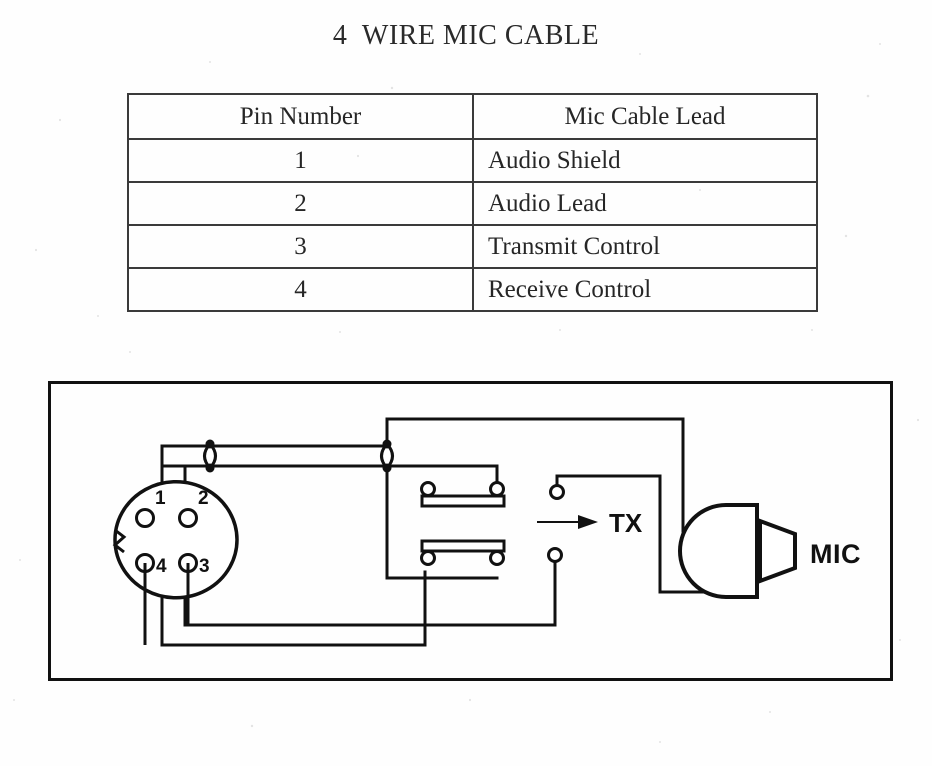  Describe the element at coordinates (387, 444) in the screenshot. I see `junction-dot-pair-right-top` at that location.